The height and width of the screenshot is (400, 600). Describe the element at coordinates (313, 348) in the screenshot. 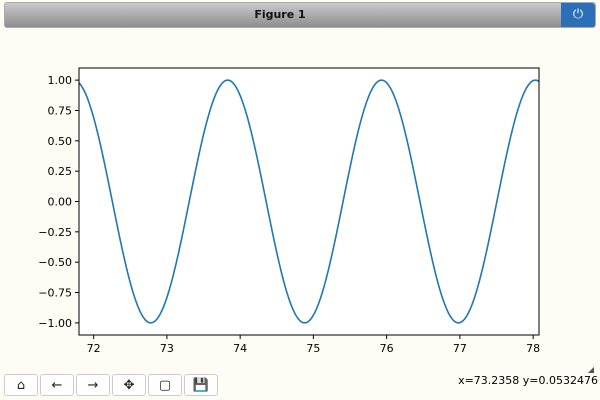

I see `x-tick-label: 75` at that location.